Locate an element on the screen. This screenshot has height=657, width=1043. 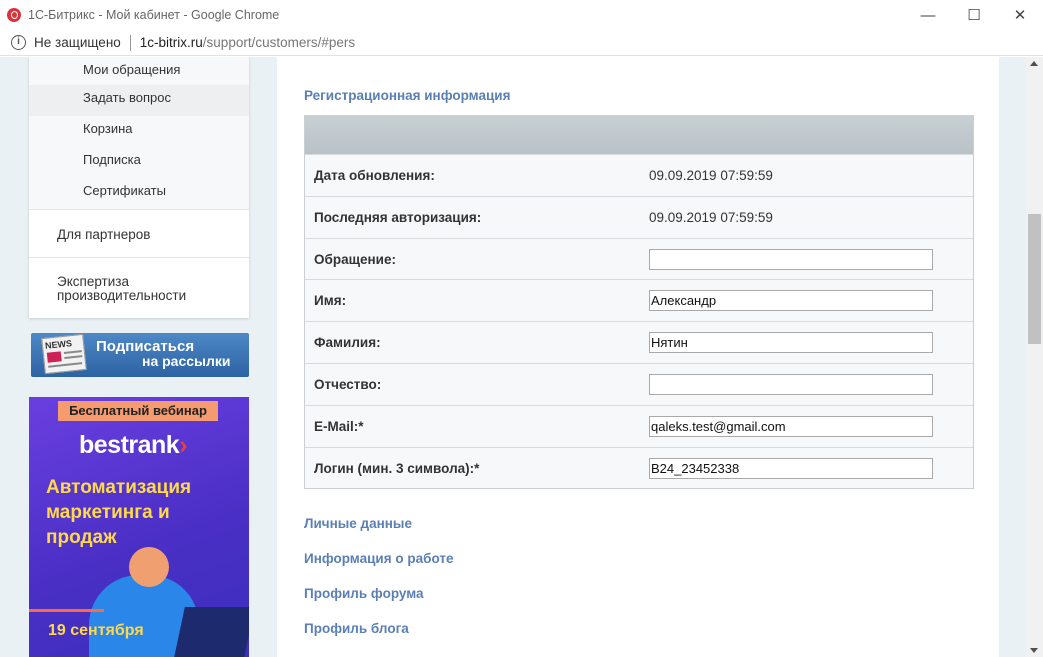
work-info-link: Информация о работе is located at coordinates (378, 558).